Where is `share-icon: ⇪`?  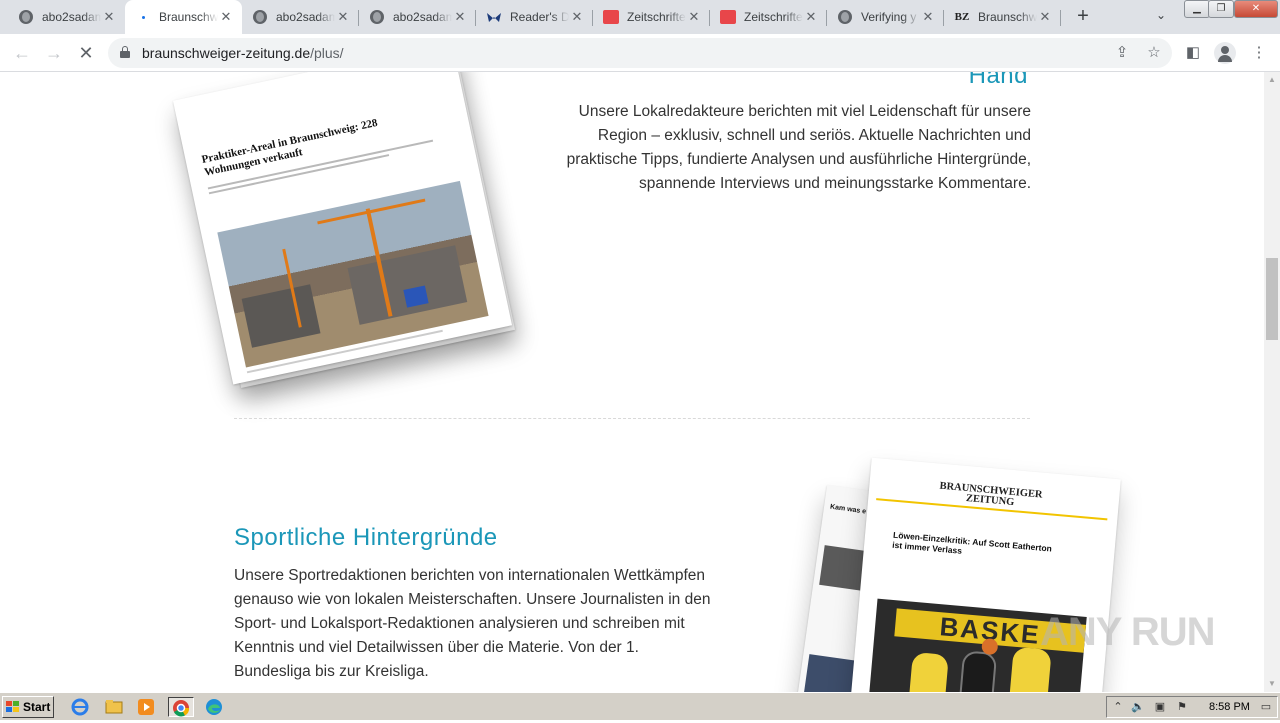
share-icon: ⇪ is located at coordinates (1122, 53).